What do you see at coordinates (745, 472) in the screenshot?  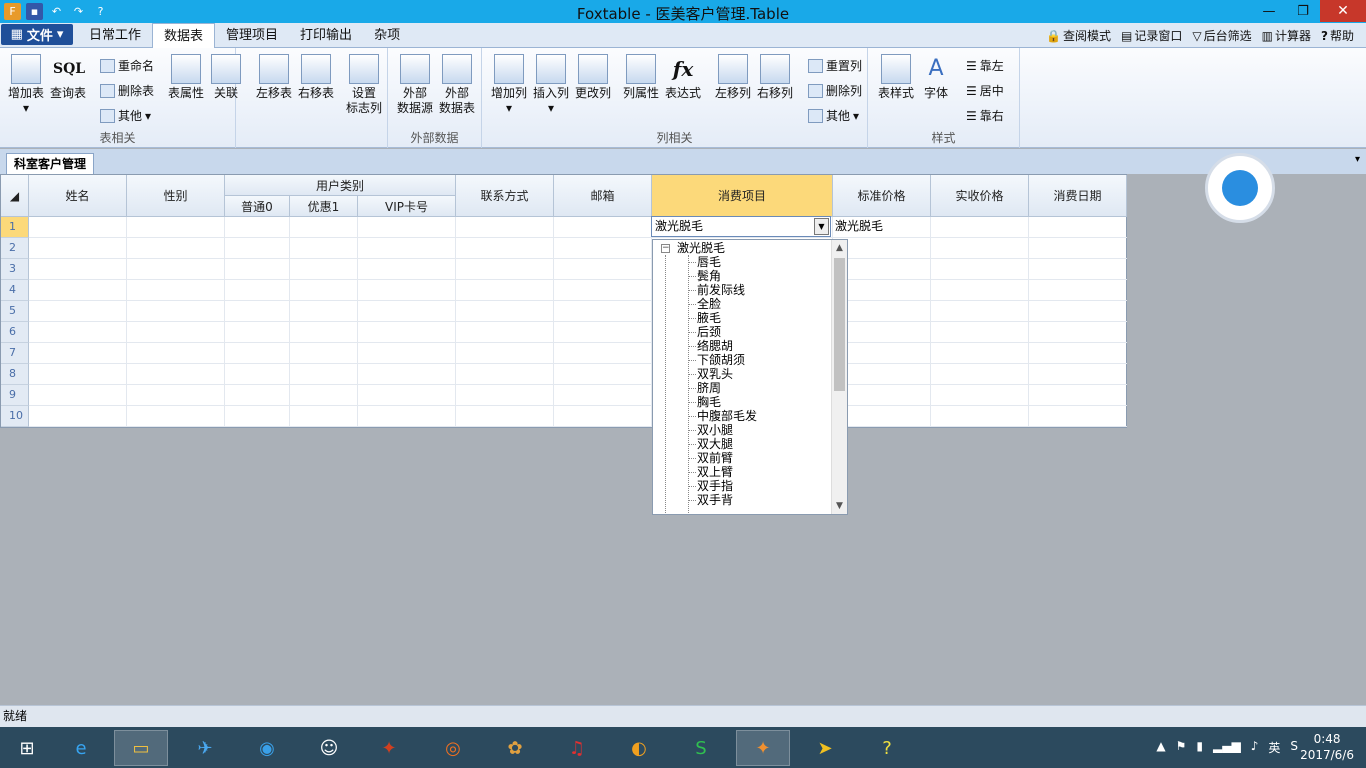 I see `tree-item: 双上臂` at bounding box center [745, 472].